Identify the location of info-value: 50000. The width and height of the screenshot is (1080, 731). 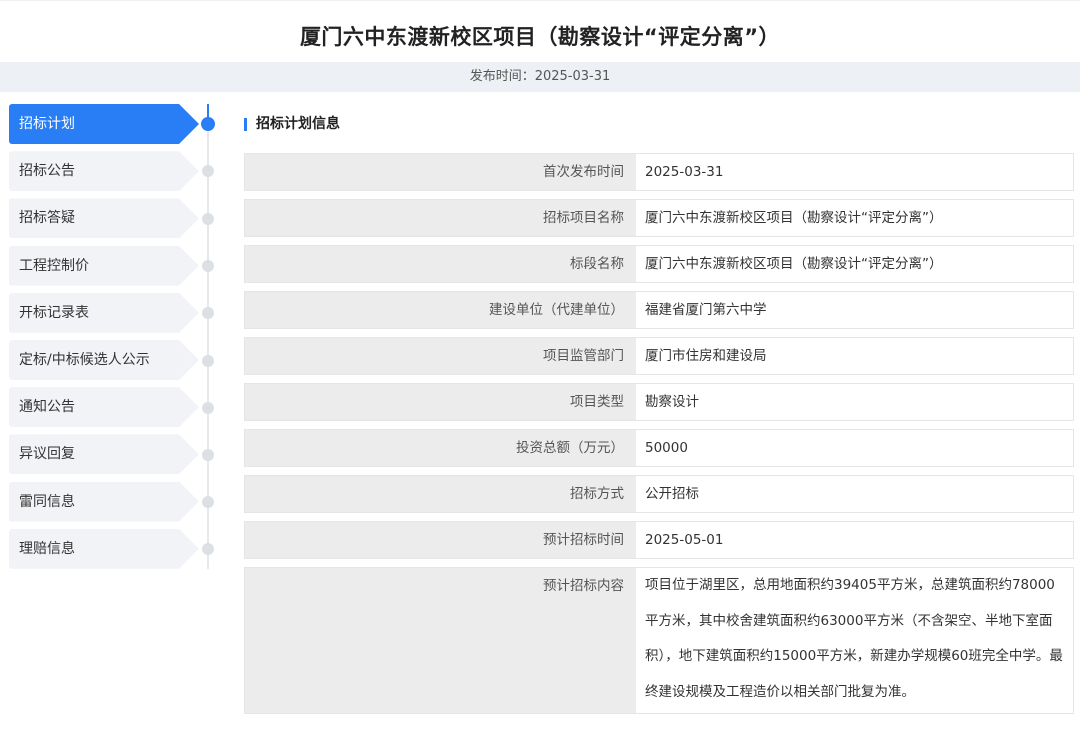
(854, 448).